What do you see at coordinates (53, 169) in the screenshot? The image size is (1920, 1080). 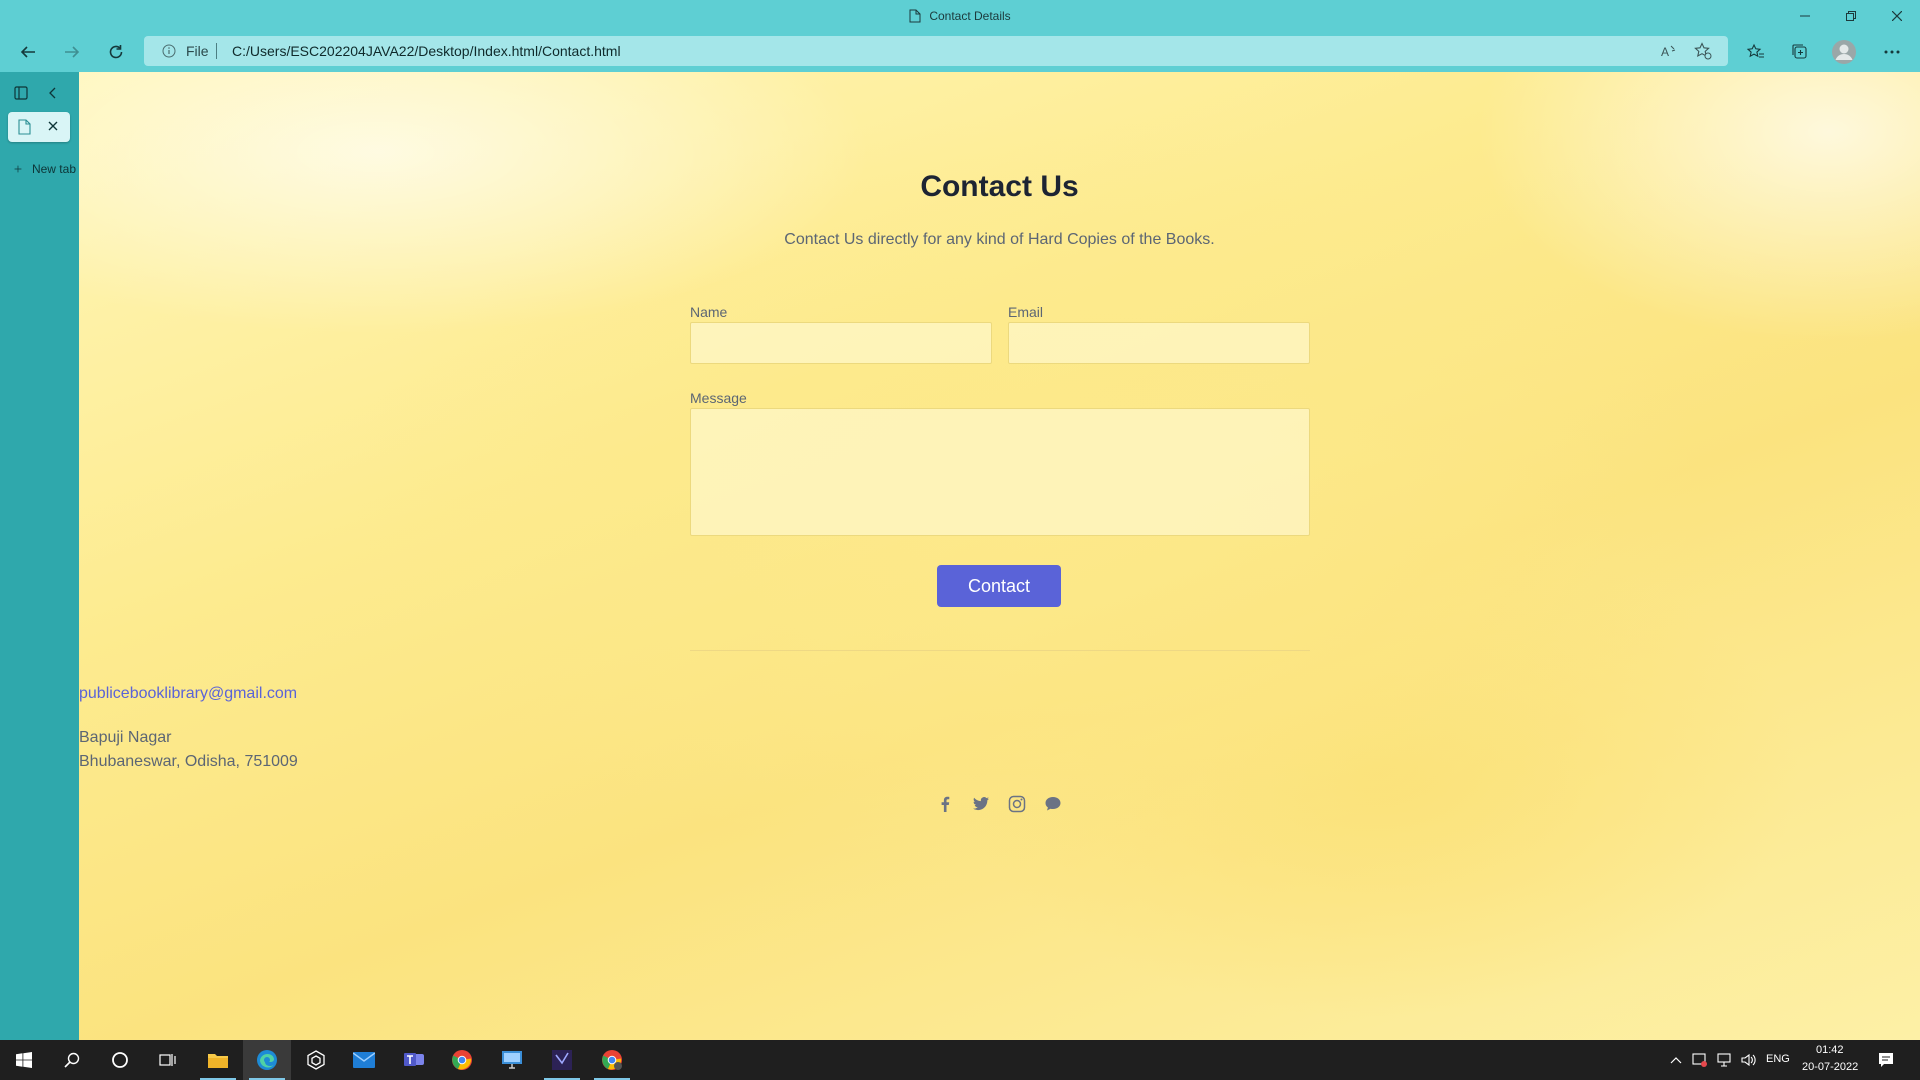 I see `new-tab-label: New tab` at bounding box center [53, 169].